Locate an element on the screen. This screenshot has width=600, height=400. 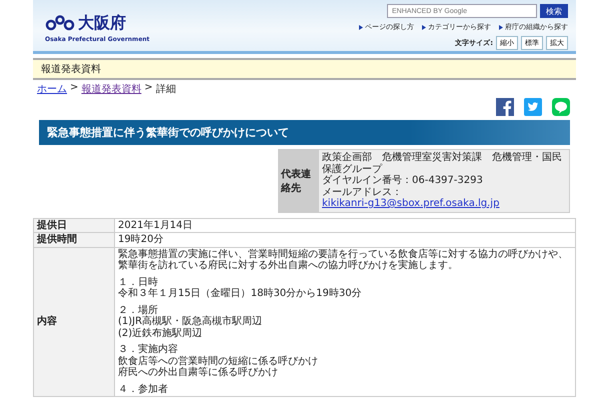
section-band: 報道発表資料 is located at coordinates (304, 69).